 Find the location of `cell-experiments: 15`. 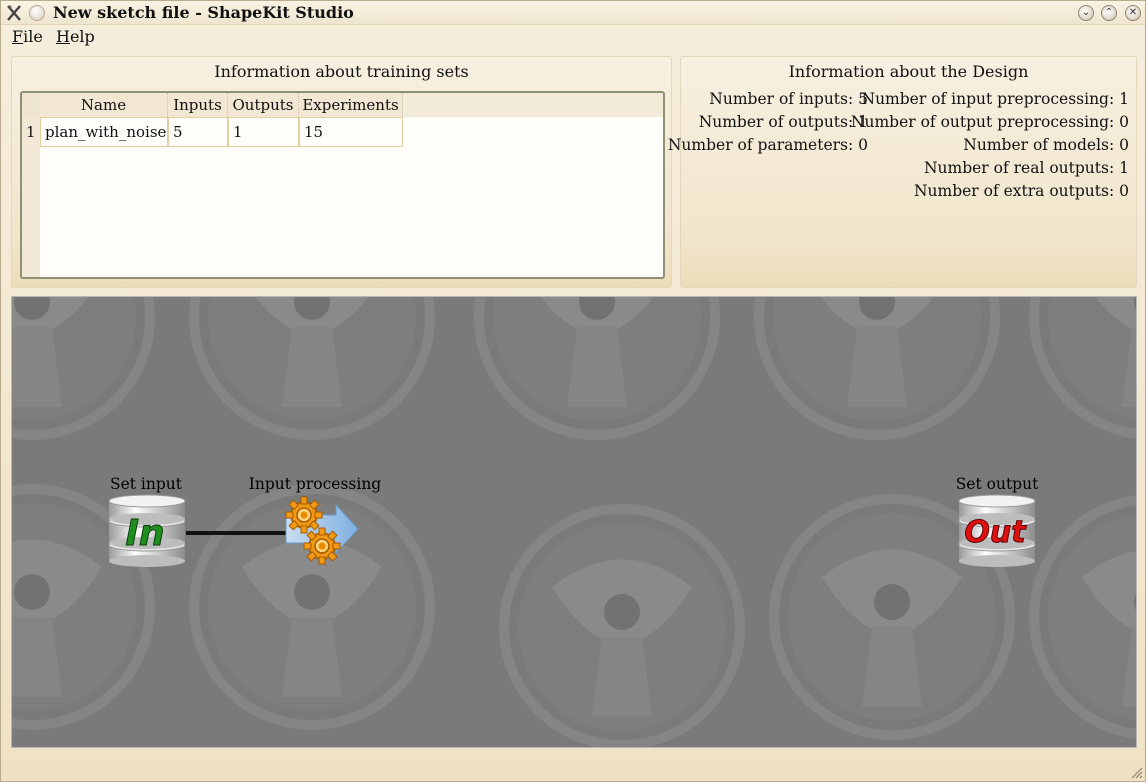

cell-experiments: 15 is located at coordinates (351, 132).